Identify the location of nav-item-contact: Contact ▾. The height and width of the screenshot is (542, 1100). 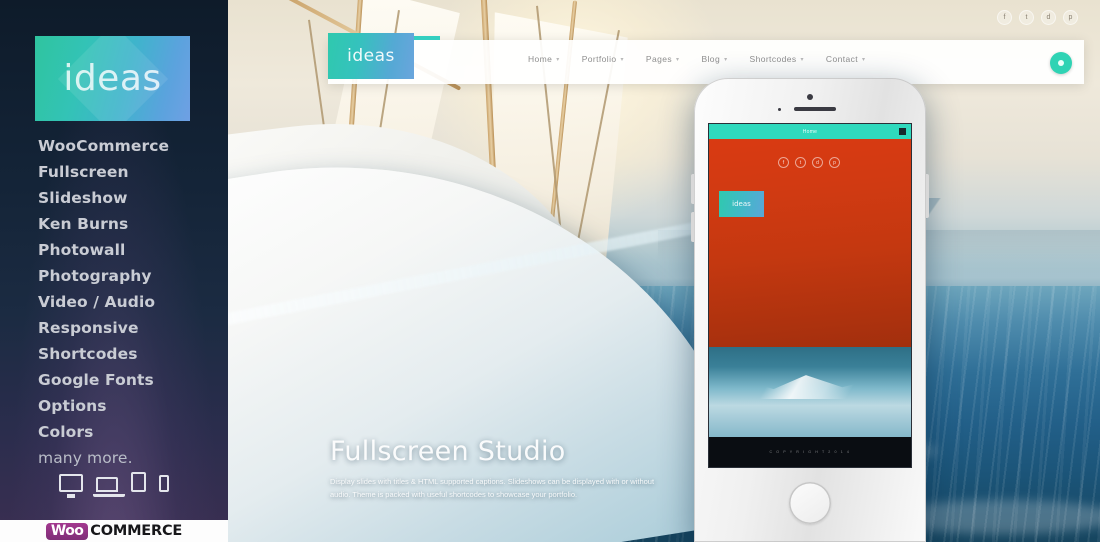
(846, 59).